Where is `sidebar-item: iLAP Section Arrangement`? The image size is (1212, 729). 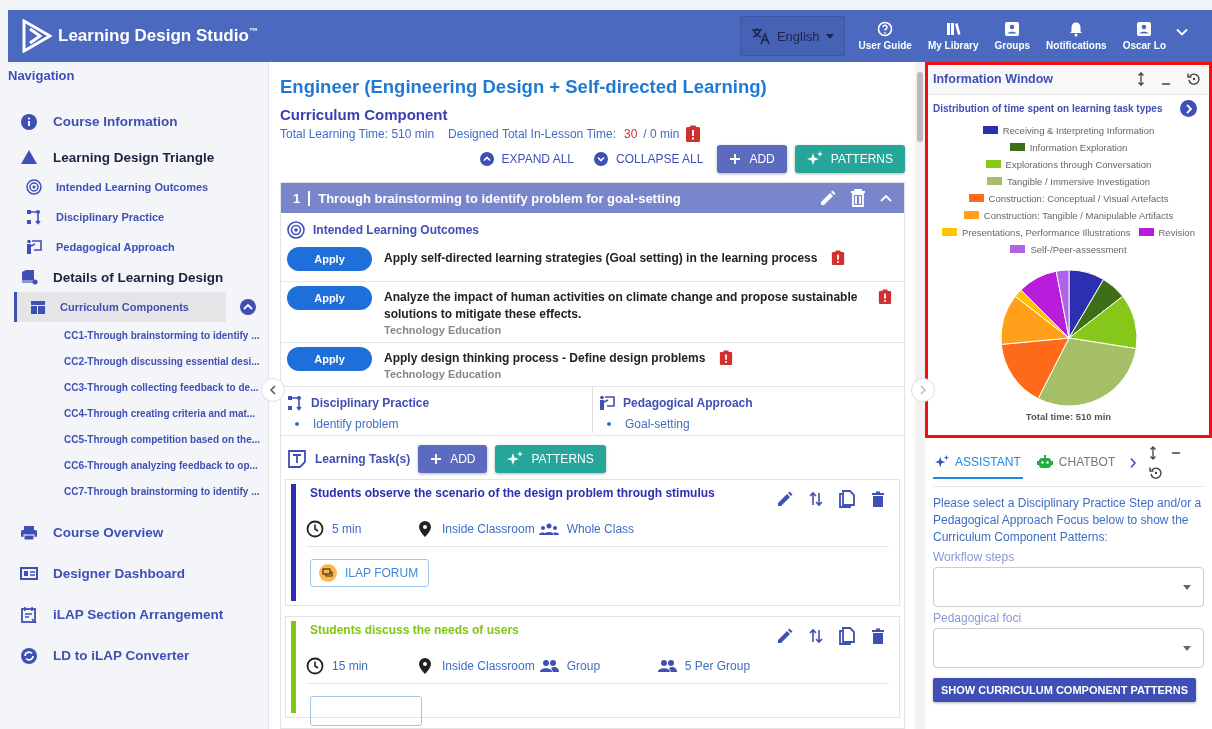 sidebar-item: iLAP Section Arrangement is located at coordinates (116, 614).